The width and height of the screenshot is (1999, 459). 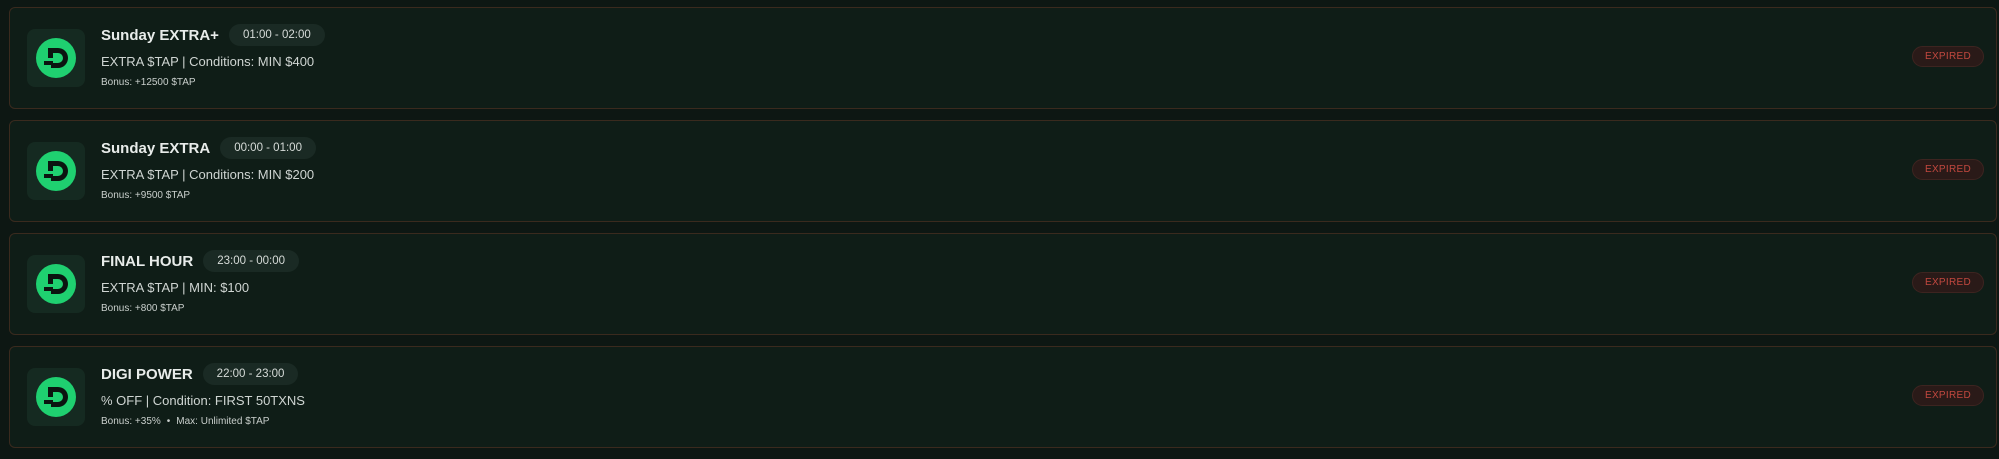 What do you see at coordinates (213, 82) in the screenshot?
I see `promotion-bonus: Bonus: +12500 $TAP` at bounding box center [213, 82].